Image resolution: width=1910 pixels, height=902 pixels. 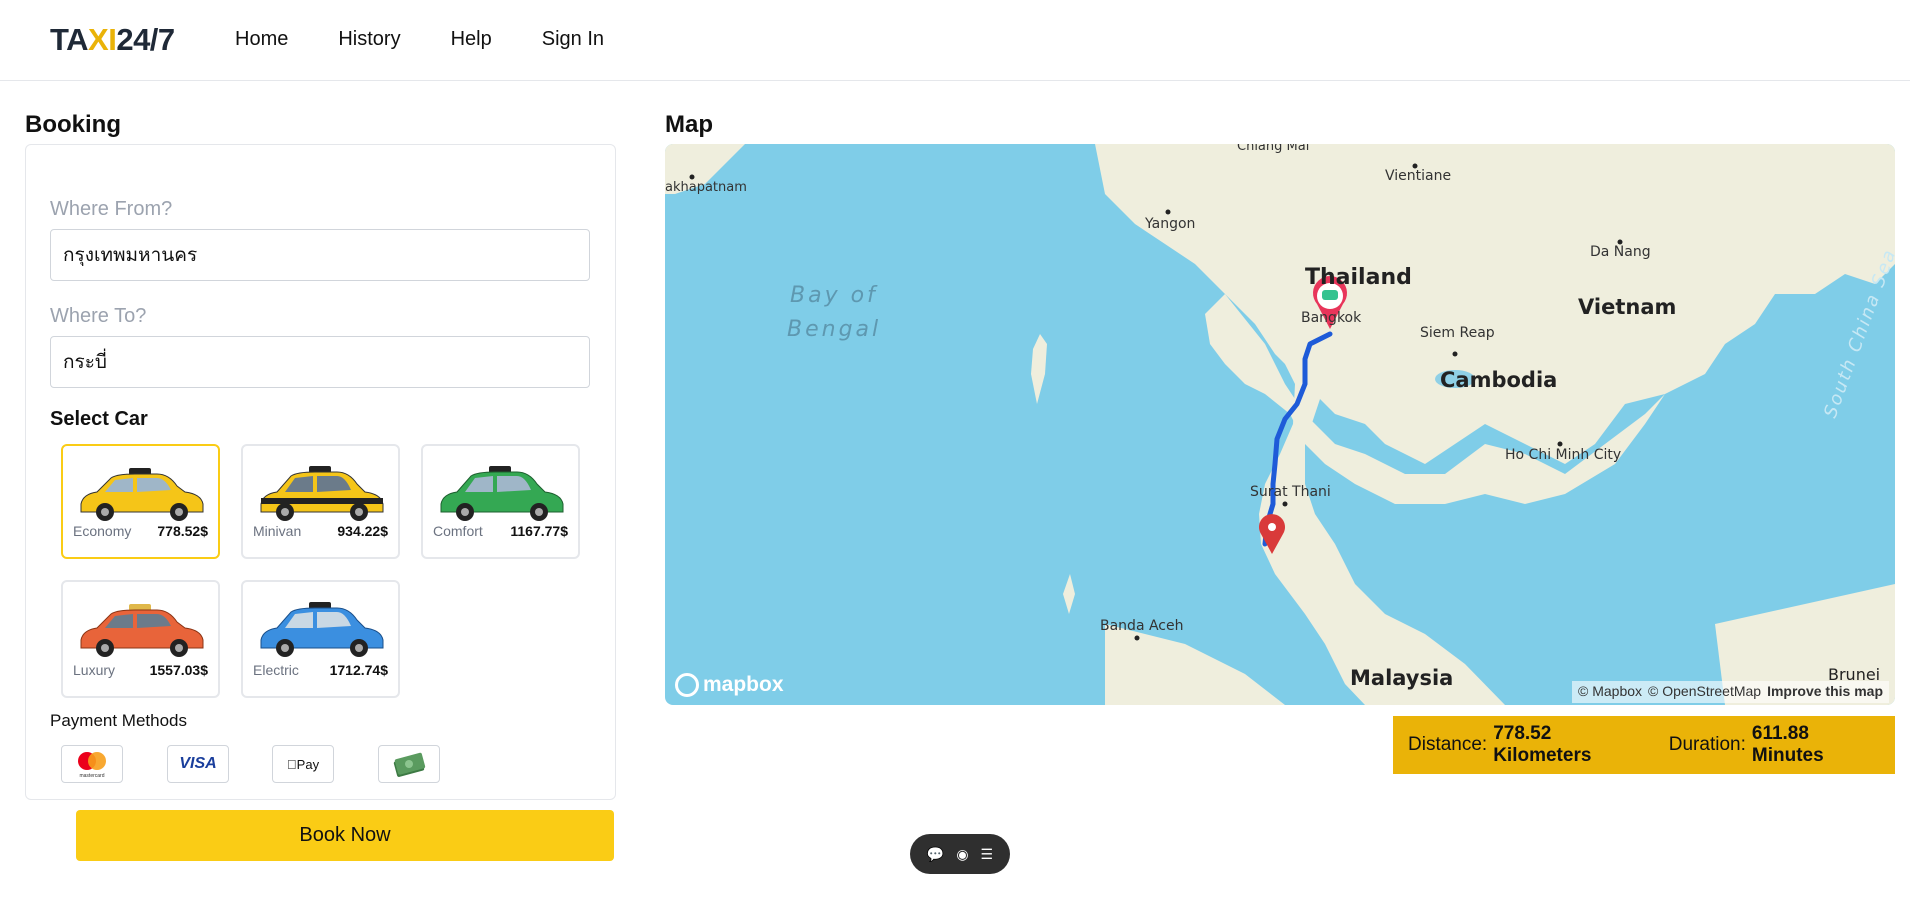 What do you see at coordinates (119, 720) in the screenshot?
I see `payment-methods-label: Payment Methods` at bounding box center [119, 720].